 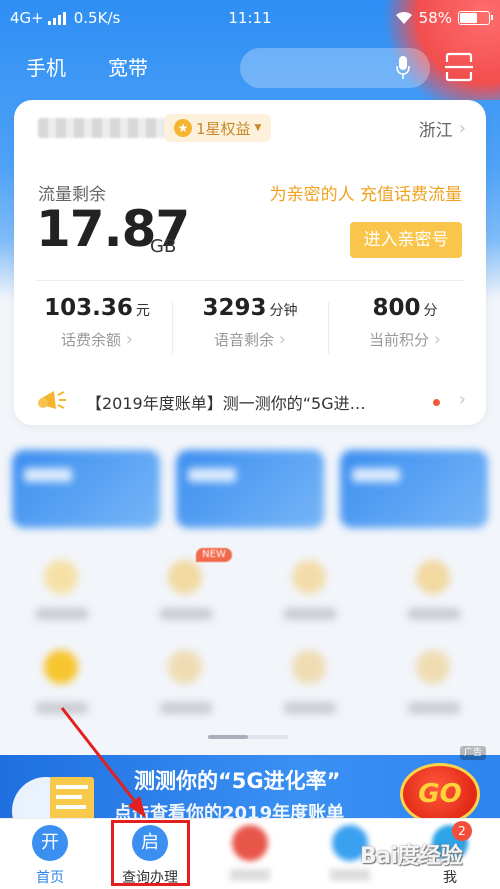 I want to click on balance-unit: 元, so click(x=142, y=311).